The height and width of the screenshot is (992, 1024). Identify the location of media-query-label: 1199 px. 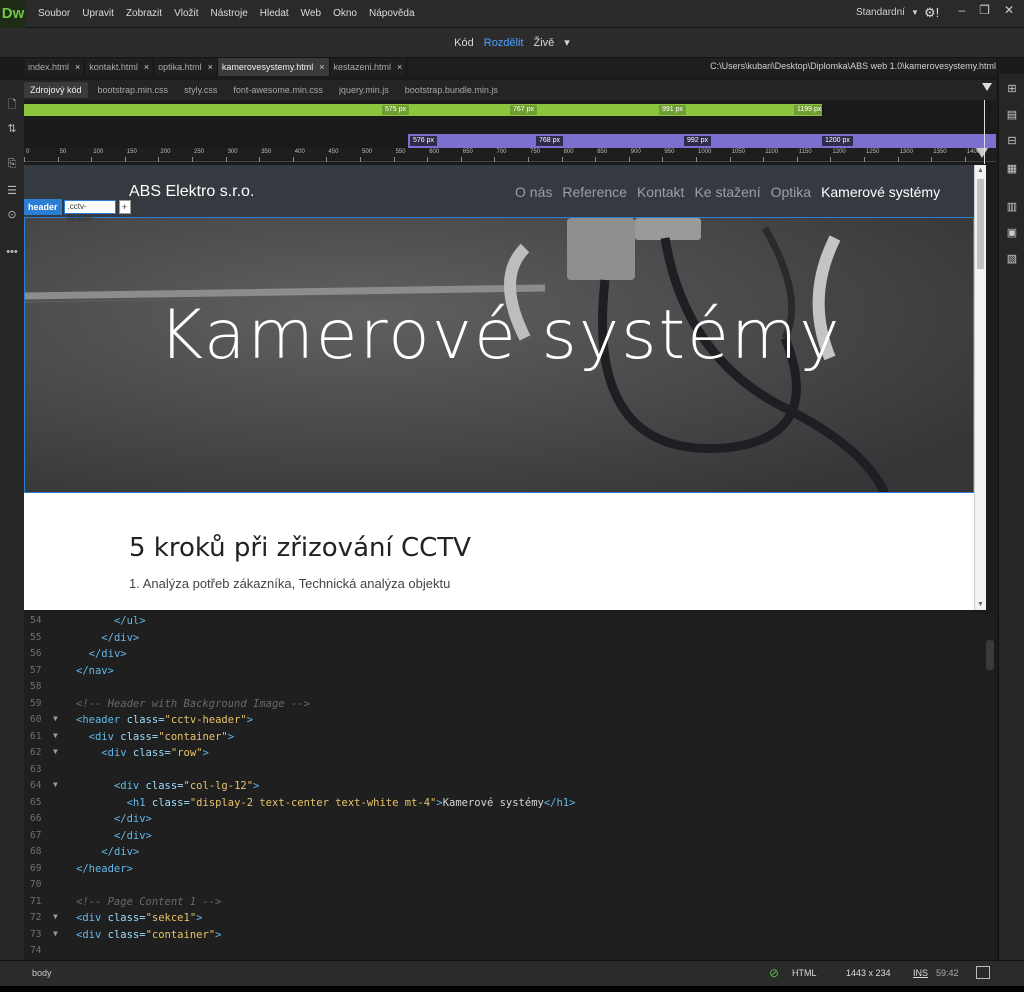
(809, 110).